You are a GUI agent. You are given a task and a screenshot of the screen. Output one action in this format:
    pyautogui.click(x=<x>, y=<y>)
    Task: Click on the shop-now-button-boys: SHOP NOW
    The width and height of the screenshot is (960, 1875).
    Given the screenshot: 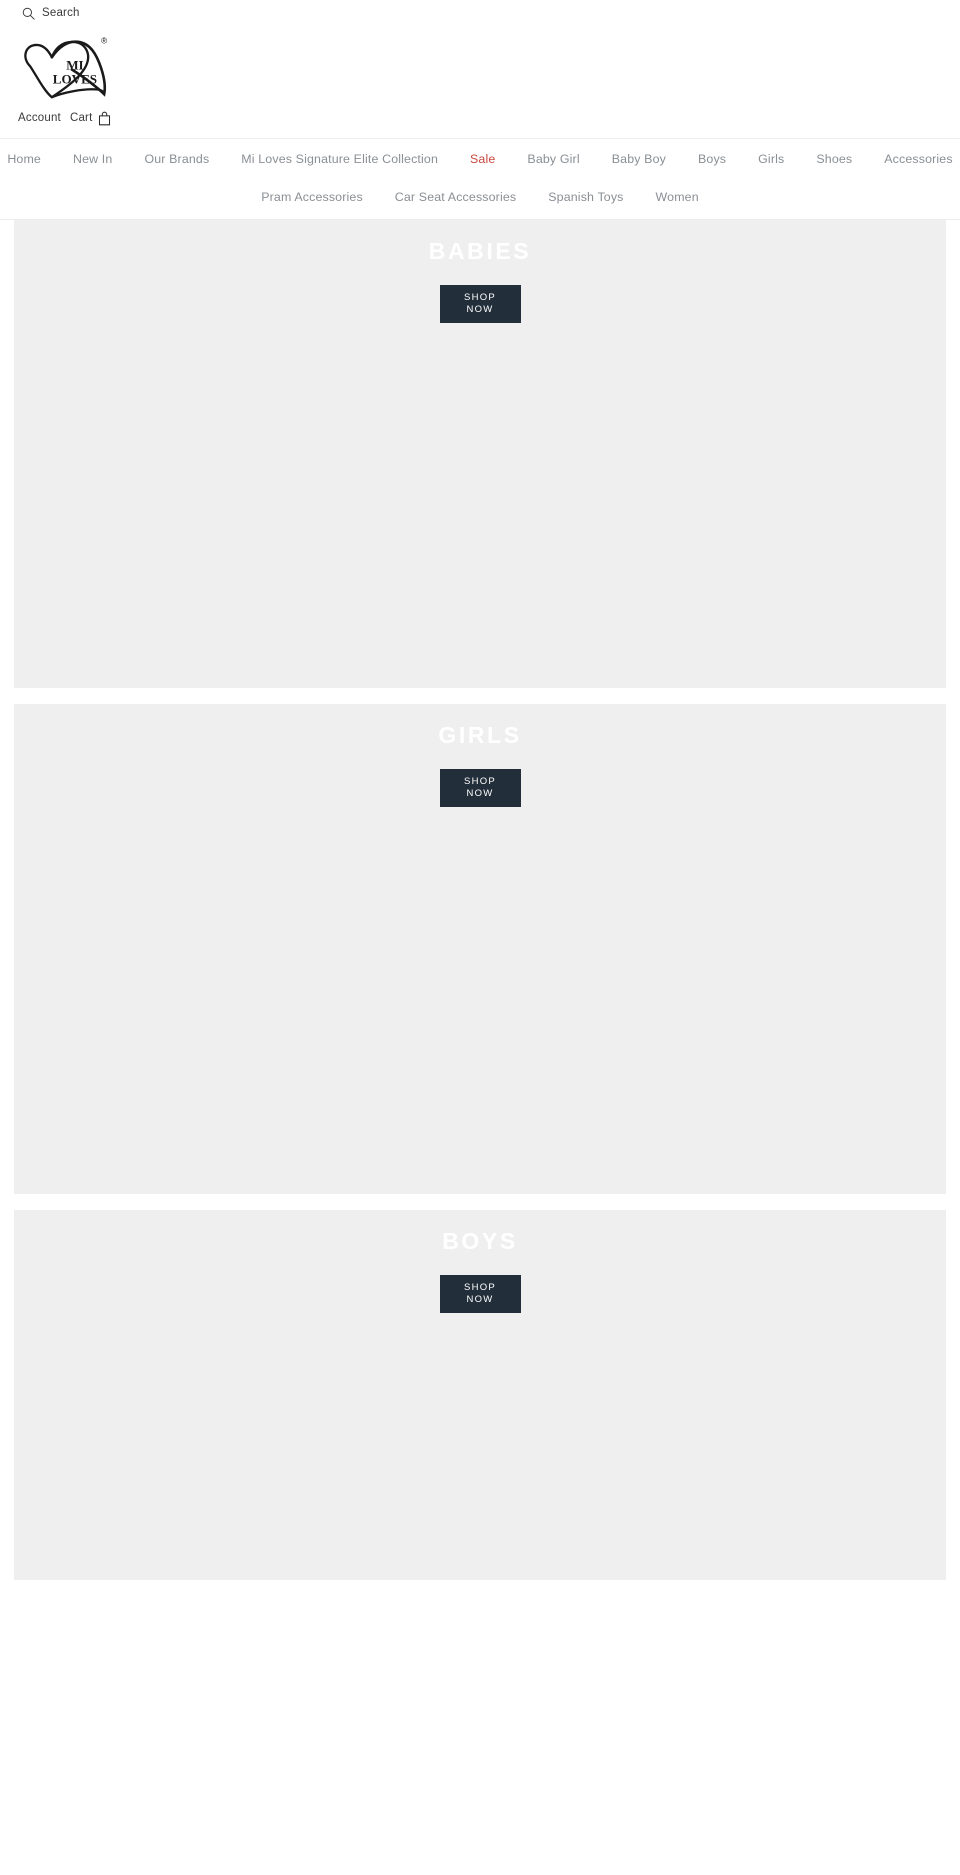 What is the action you would take?
    pyautogui.click(x=480, y=1294)
    